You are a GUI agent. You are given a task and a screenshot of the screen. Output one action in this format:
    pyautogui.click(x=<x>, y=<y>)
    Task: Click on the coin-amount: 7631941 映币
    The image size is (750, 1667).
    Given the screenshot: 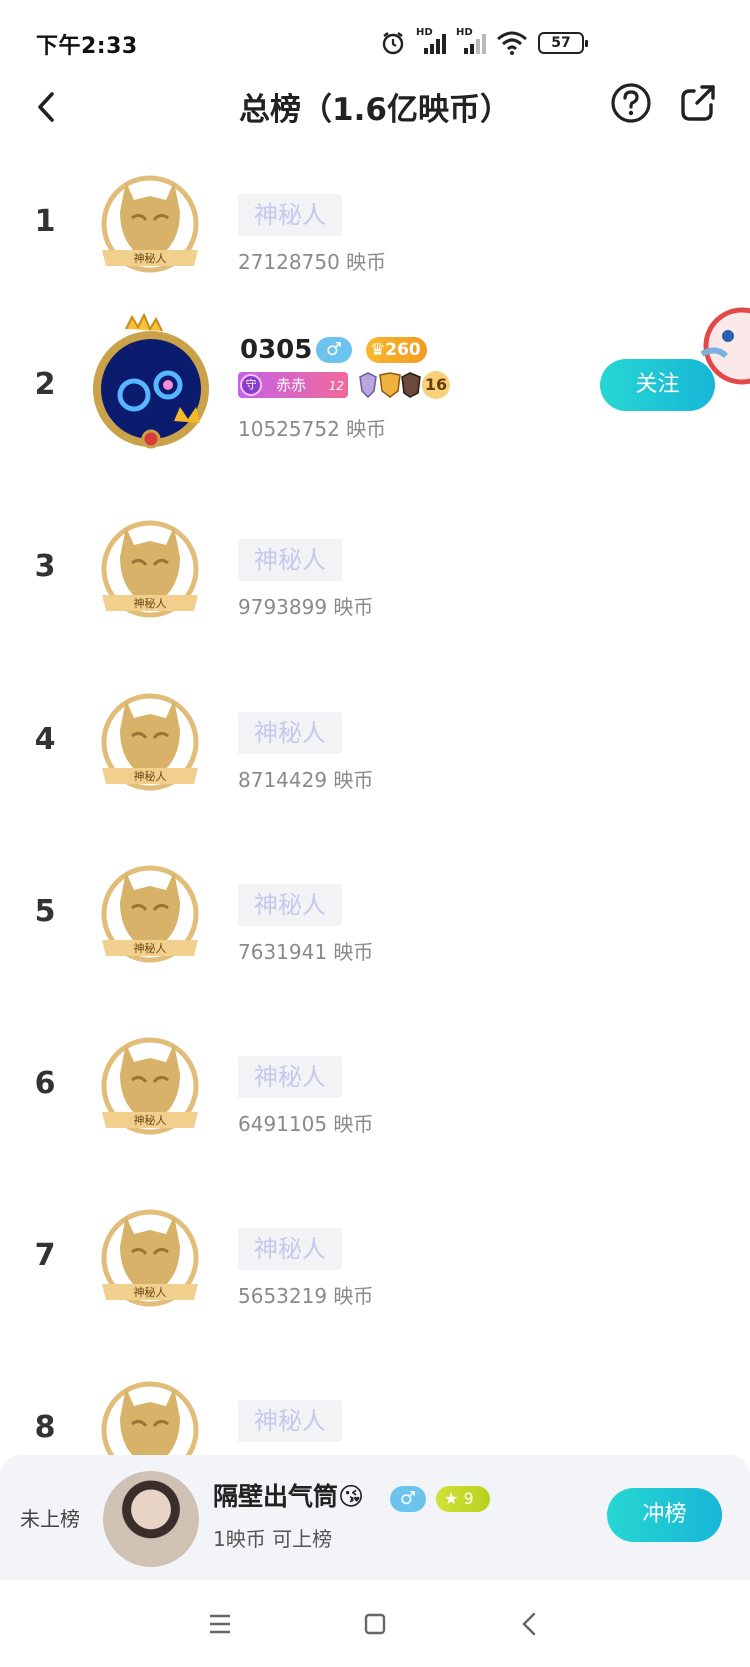 What is the action you would take?
    pyautogui.click(x=306, y=952)
    